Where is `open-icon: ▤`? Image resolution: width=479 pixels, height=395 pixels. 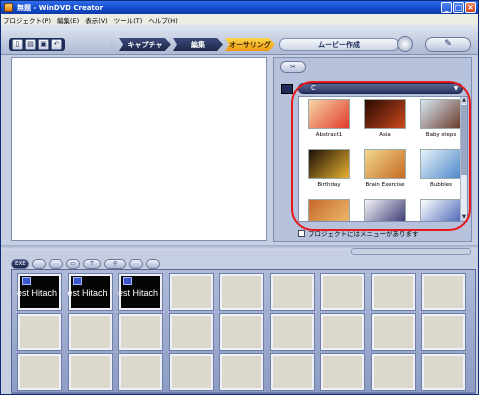
open-icon: ▤ is located at coordinates (30, 44).